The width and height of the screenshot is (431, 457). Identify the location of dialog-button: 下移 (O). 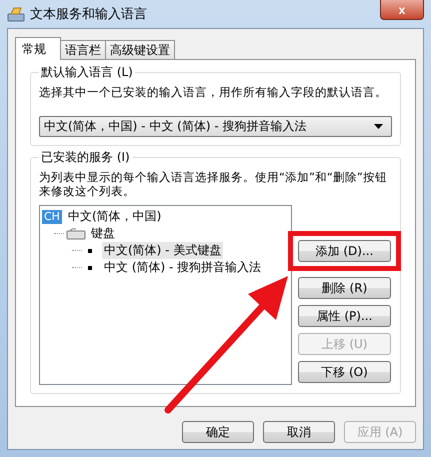
(344, 372).